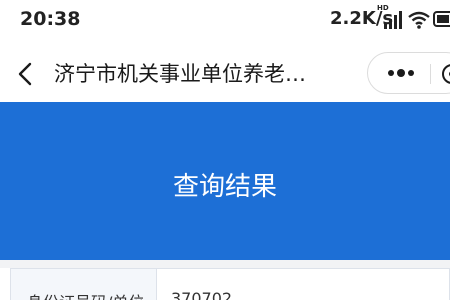  What do you see at coordinates (419, 20) in the screenshot?
I see `wifi-icon` at bounding box center [419, 20].